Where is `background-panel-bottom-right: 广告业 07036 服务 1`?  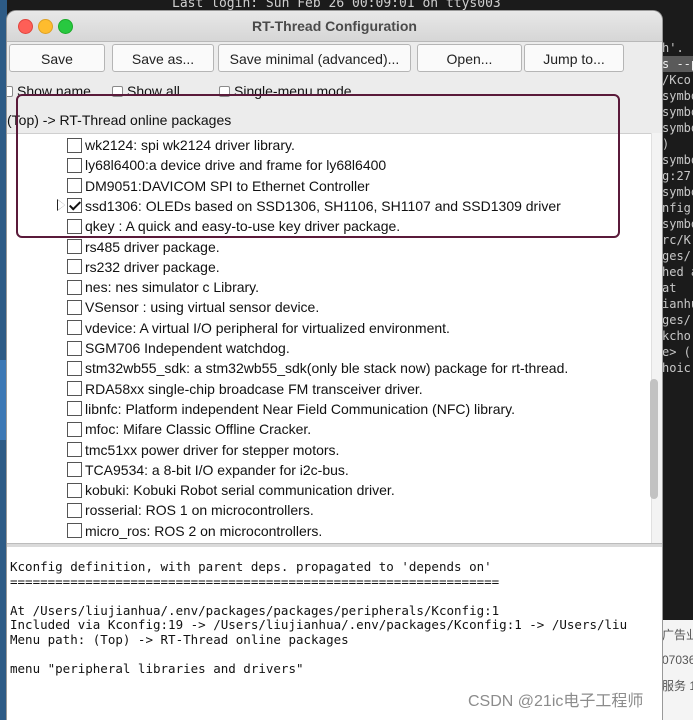 background-panel-bottom-right: 广告业 07036 服务 1 is located at coordinates (677, 670).